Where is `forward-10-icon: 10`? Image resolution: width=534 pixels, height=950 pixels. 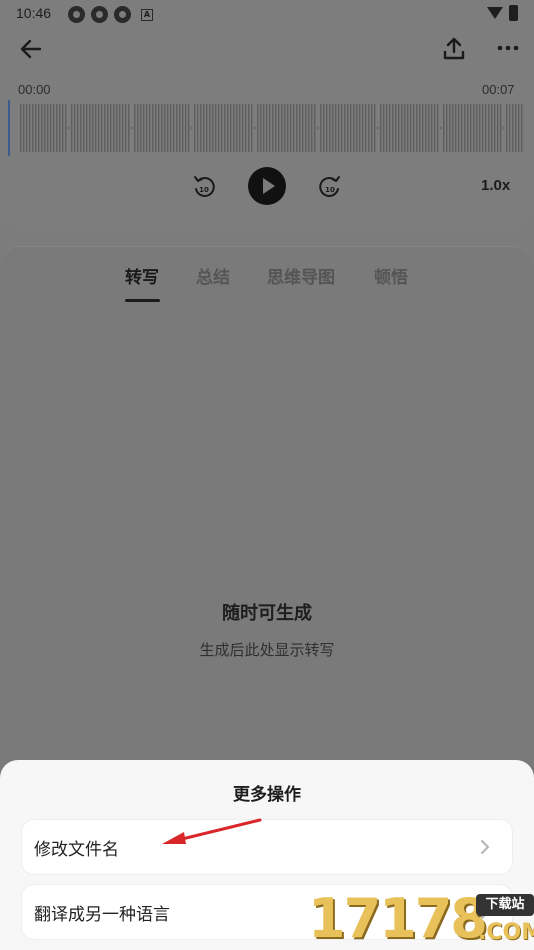
forward-10-icon: 10 is located at coordinates (330, 186).